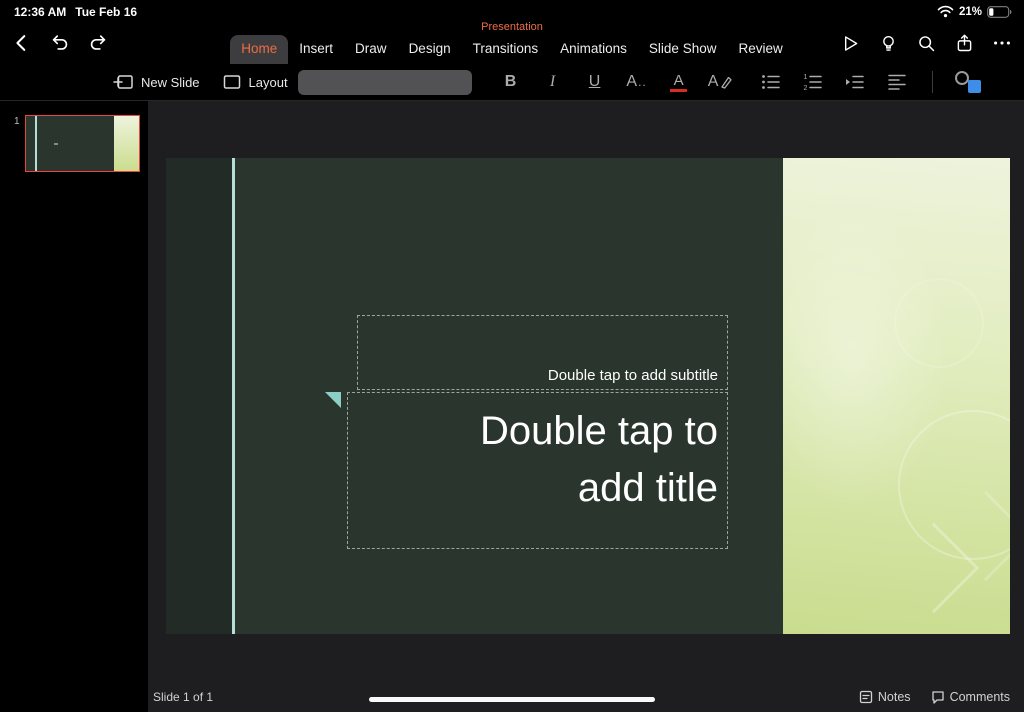 Image resolution: width=1024 pixels, height=712 pixels. What do you see at coordinates (56, 144) in the screenshot?
I see `thumb-text-hint` at bounding box center [56, 144].